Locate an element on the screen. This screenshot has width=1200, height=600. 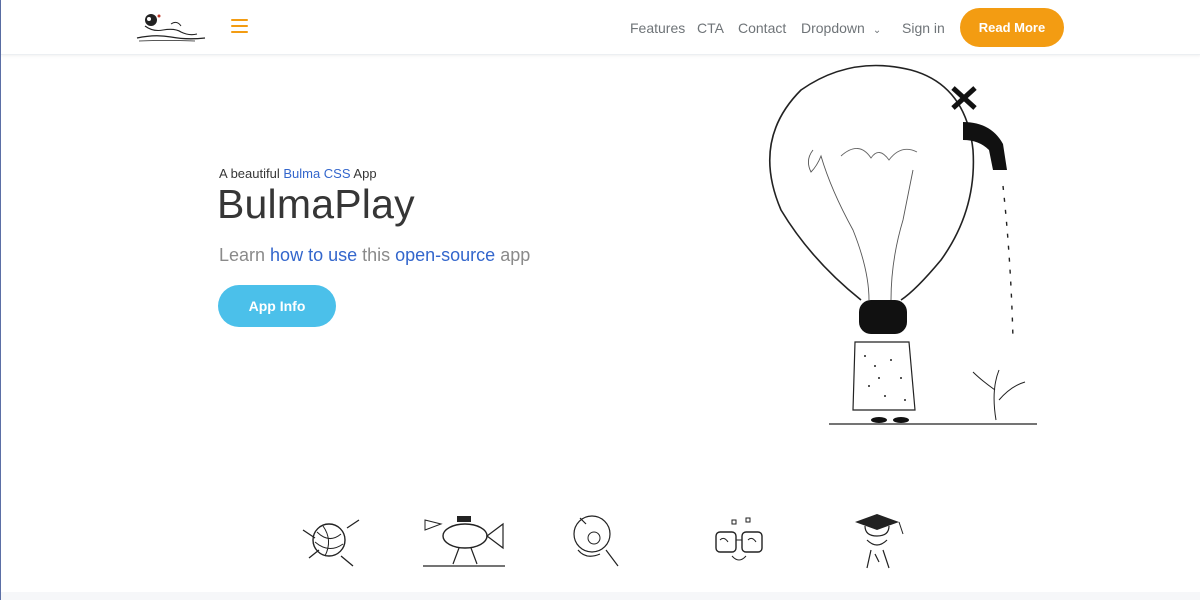
nav-contact: Contact is located at coordinates (762, 28).